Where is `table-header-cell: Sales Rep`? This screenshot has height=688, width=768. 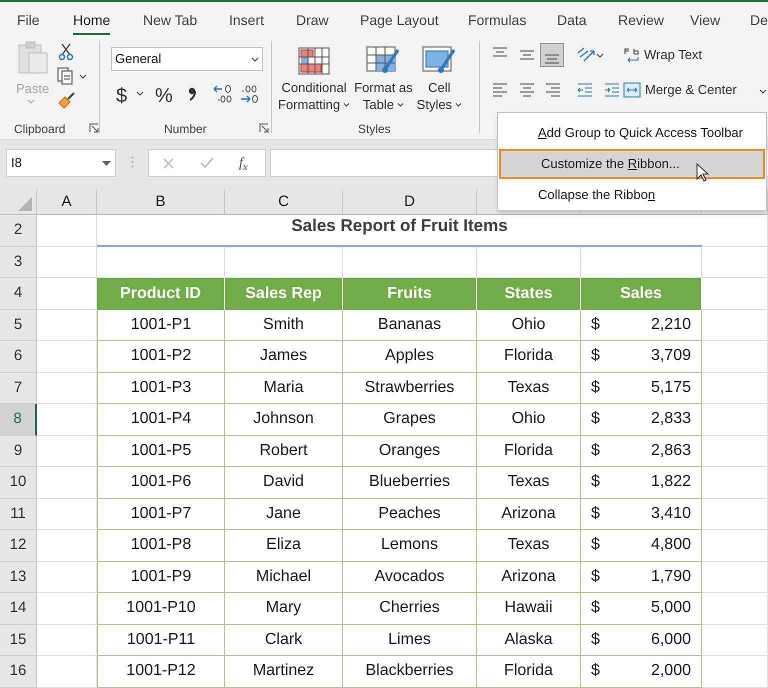
table-header-cell: Sales Rep is located at coordinates (284, 294).